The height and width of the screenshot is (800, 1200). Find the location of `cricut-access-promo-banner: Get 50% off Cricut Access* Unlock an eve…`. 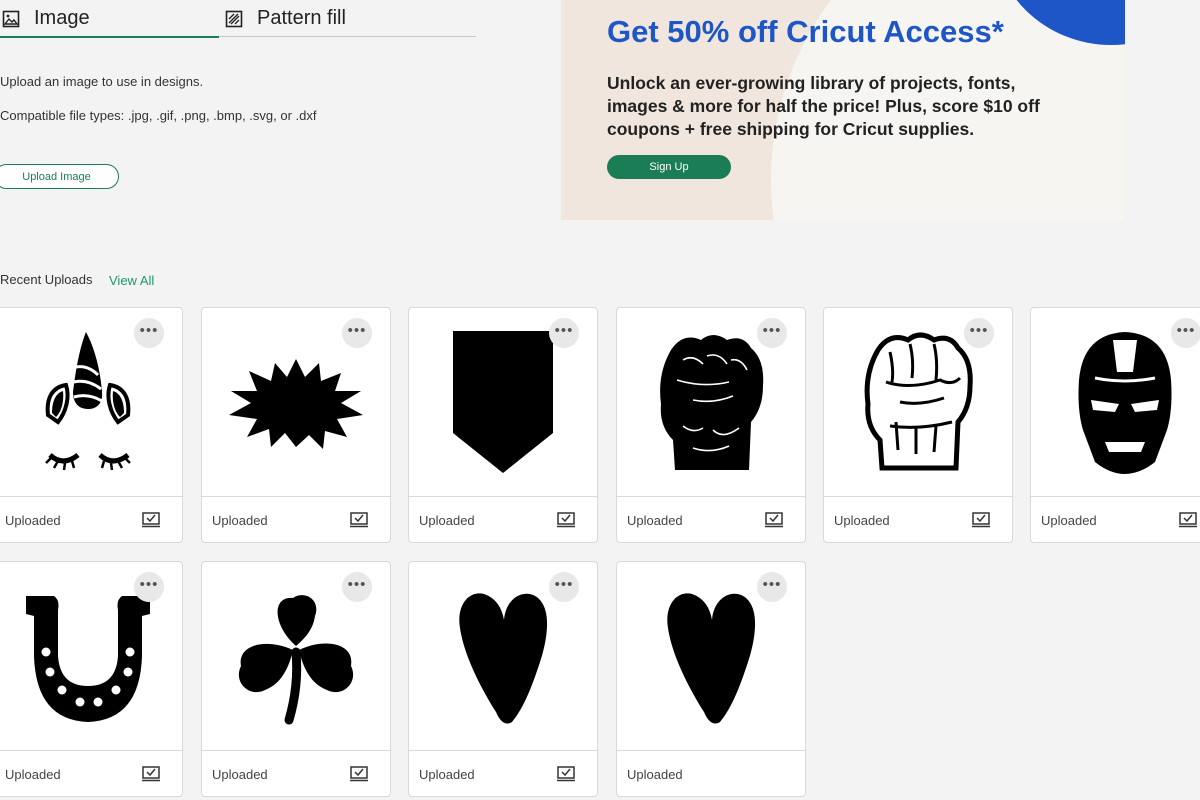

cricut-access-promo-banner: Get 50% off Cricut Access* Unlock an eve… is located at coordinates (843, 110).